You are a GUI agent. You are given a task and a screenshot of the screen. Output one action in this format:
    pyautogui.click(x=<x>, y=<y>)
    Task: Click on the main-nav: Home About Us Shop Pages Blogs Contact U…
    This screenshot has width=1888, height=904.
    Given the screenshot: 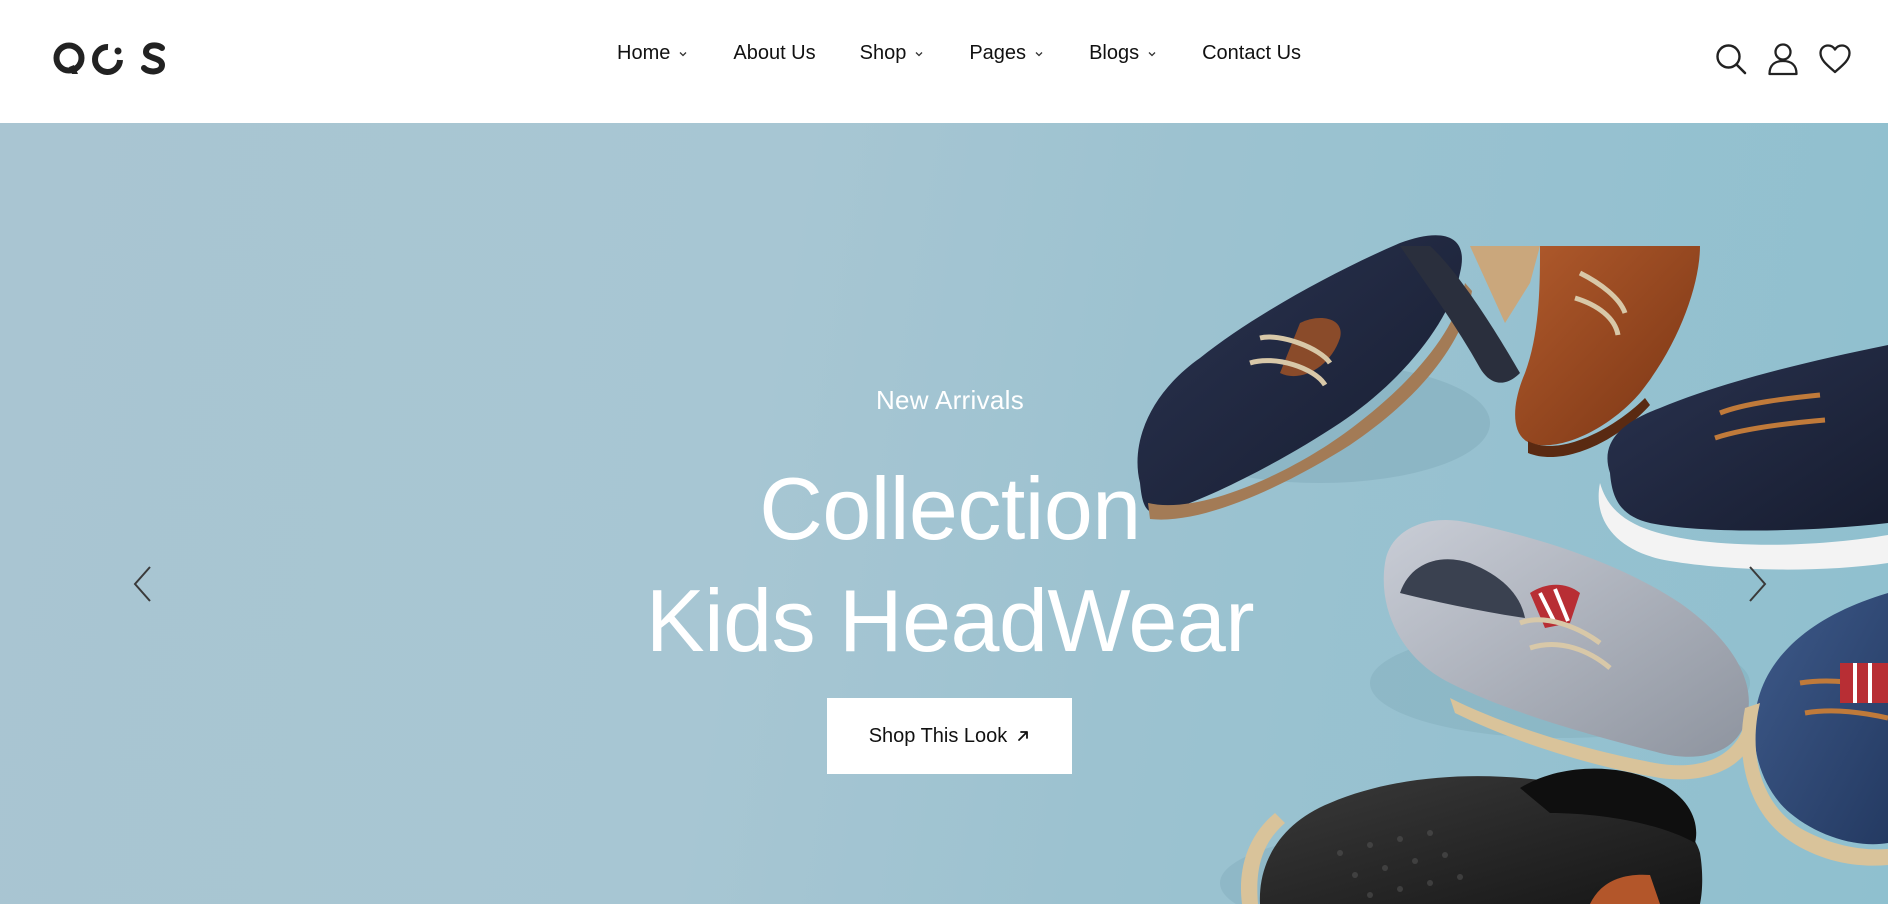 What is the action you would take?
    pyautogui.click(x=959, y=53)
    